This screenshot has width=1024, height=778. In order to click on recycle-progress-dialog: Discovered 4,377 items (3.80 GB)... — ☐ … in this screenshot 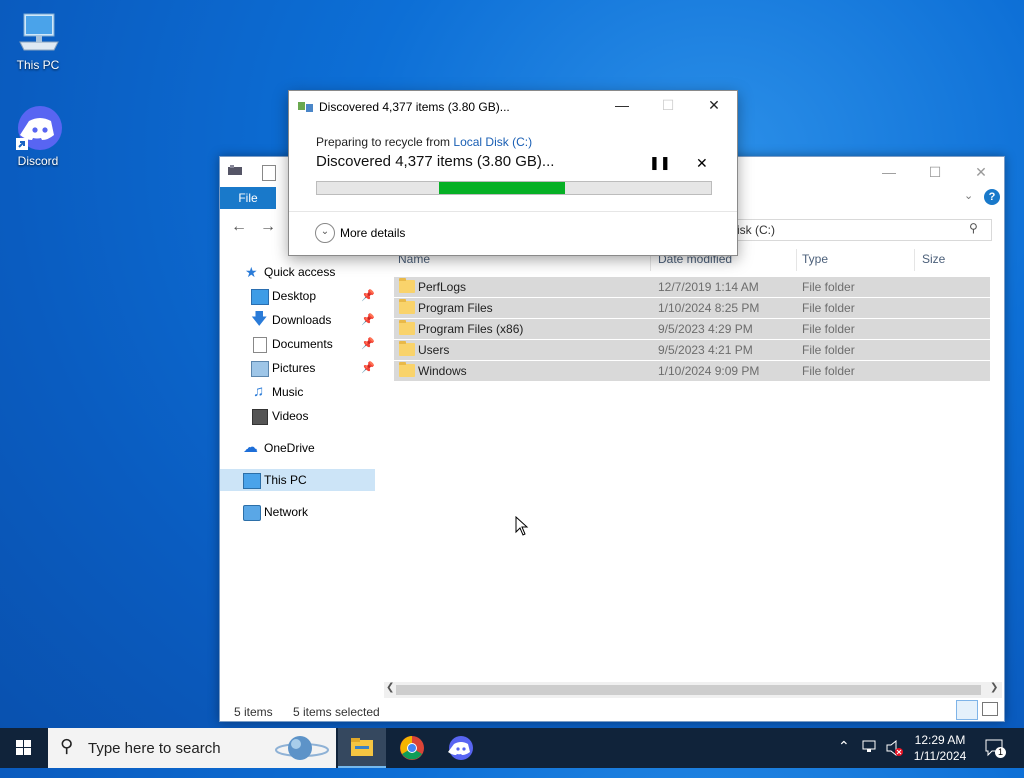, I will do `click(513, 173)`.